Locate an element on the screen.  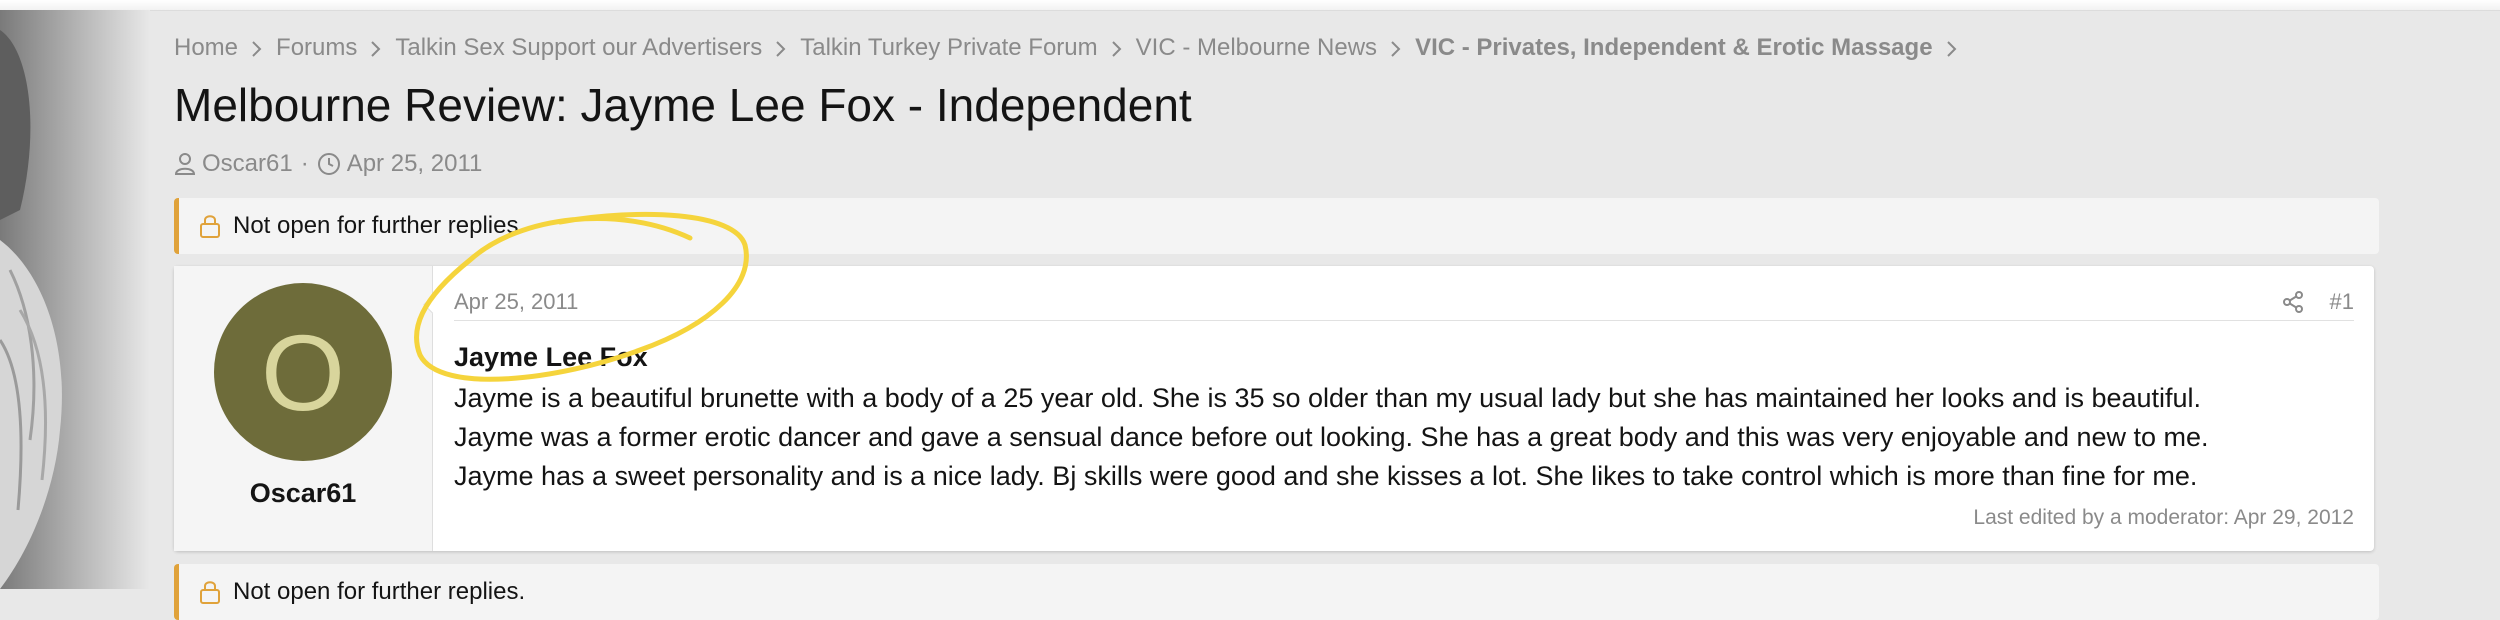
post-header: Apr 25, 2011 #1 is located at coordinates (1404, 302).